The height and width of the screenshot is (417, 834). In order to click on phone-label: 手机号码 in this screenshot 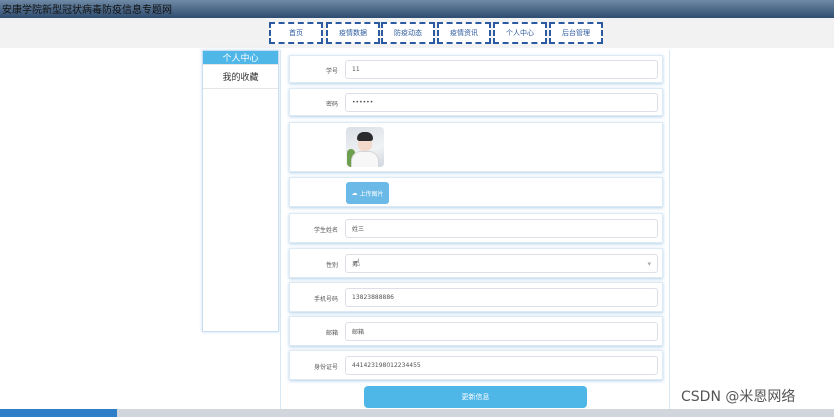, I will do `click(325, 299)`.